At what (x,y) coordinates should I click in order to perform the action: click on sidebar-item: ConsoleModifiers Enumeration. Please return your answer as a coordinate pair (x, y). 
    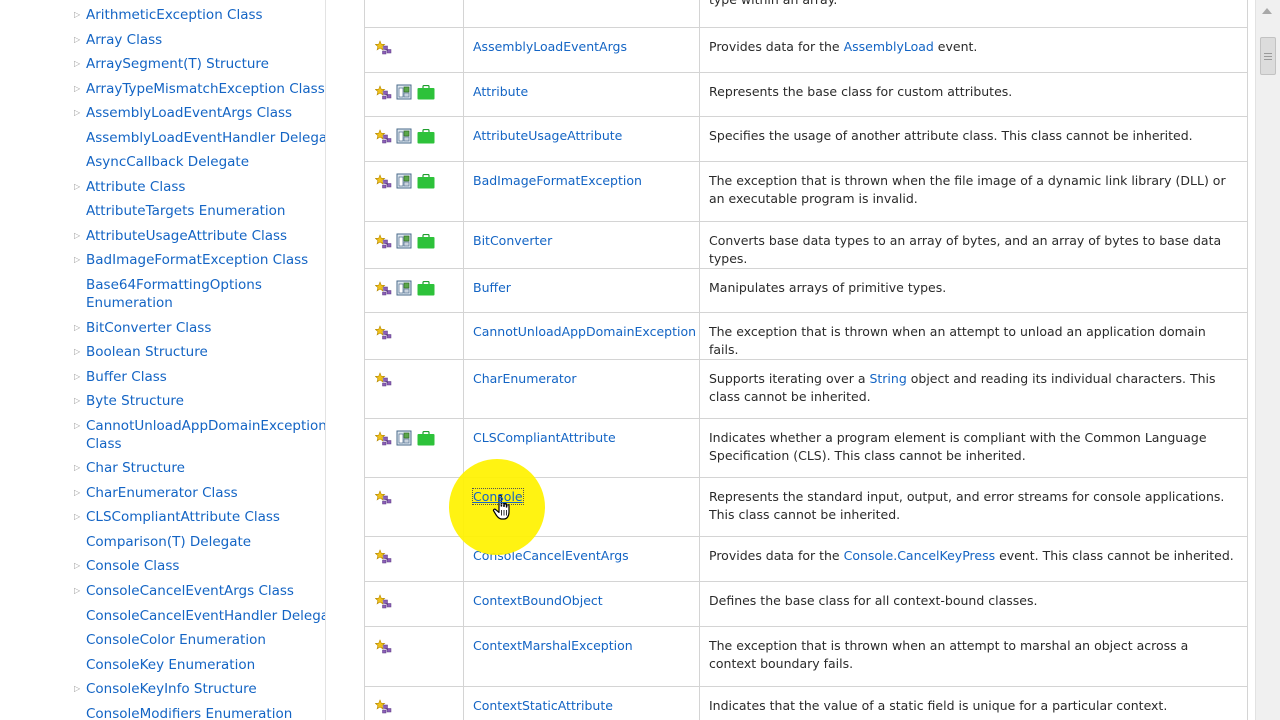
    Looking at the image, I should click on (162, 712).